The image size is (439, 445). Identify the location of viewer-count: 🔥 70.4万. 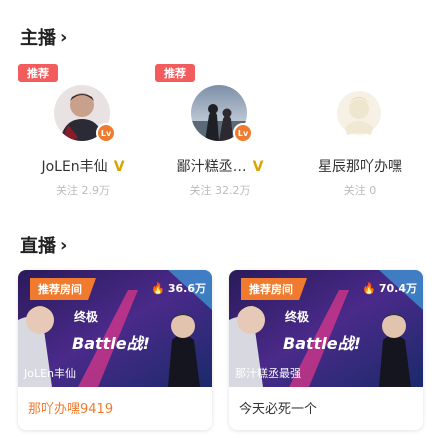
(389, 288).